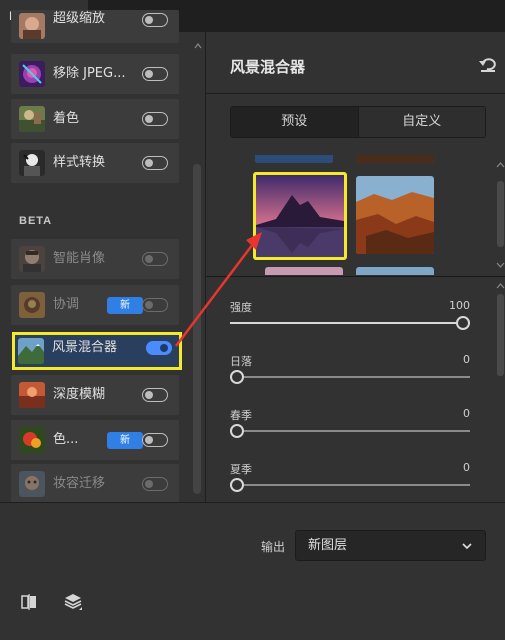 Image resolution: width=505 pixels, height=640 pixels. I want to click on slider-sunset: 日落 0, so click(350, 373).